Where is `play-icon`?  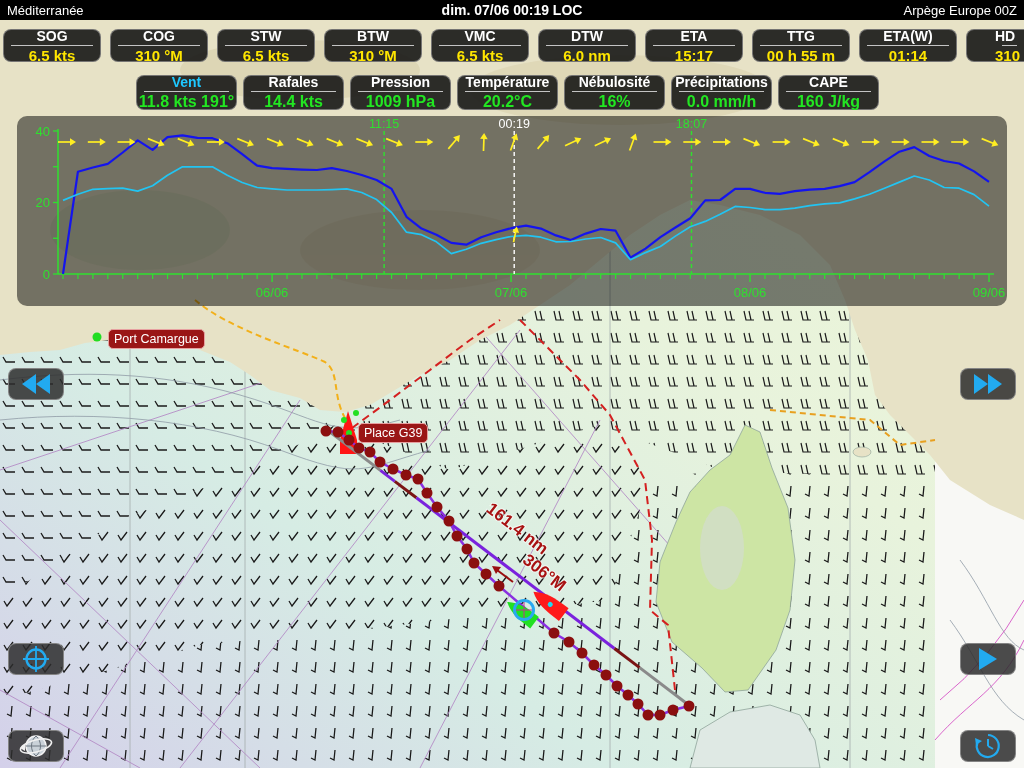
play-icon is located at coordinates (988, 659).